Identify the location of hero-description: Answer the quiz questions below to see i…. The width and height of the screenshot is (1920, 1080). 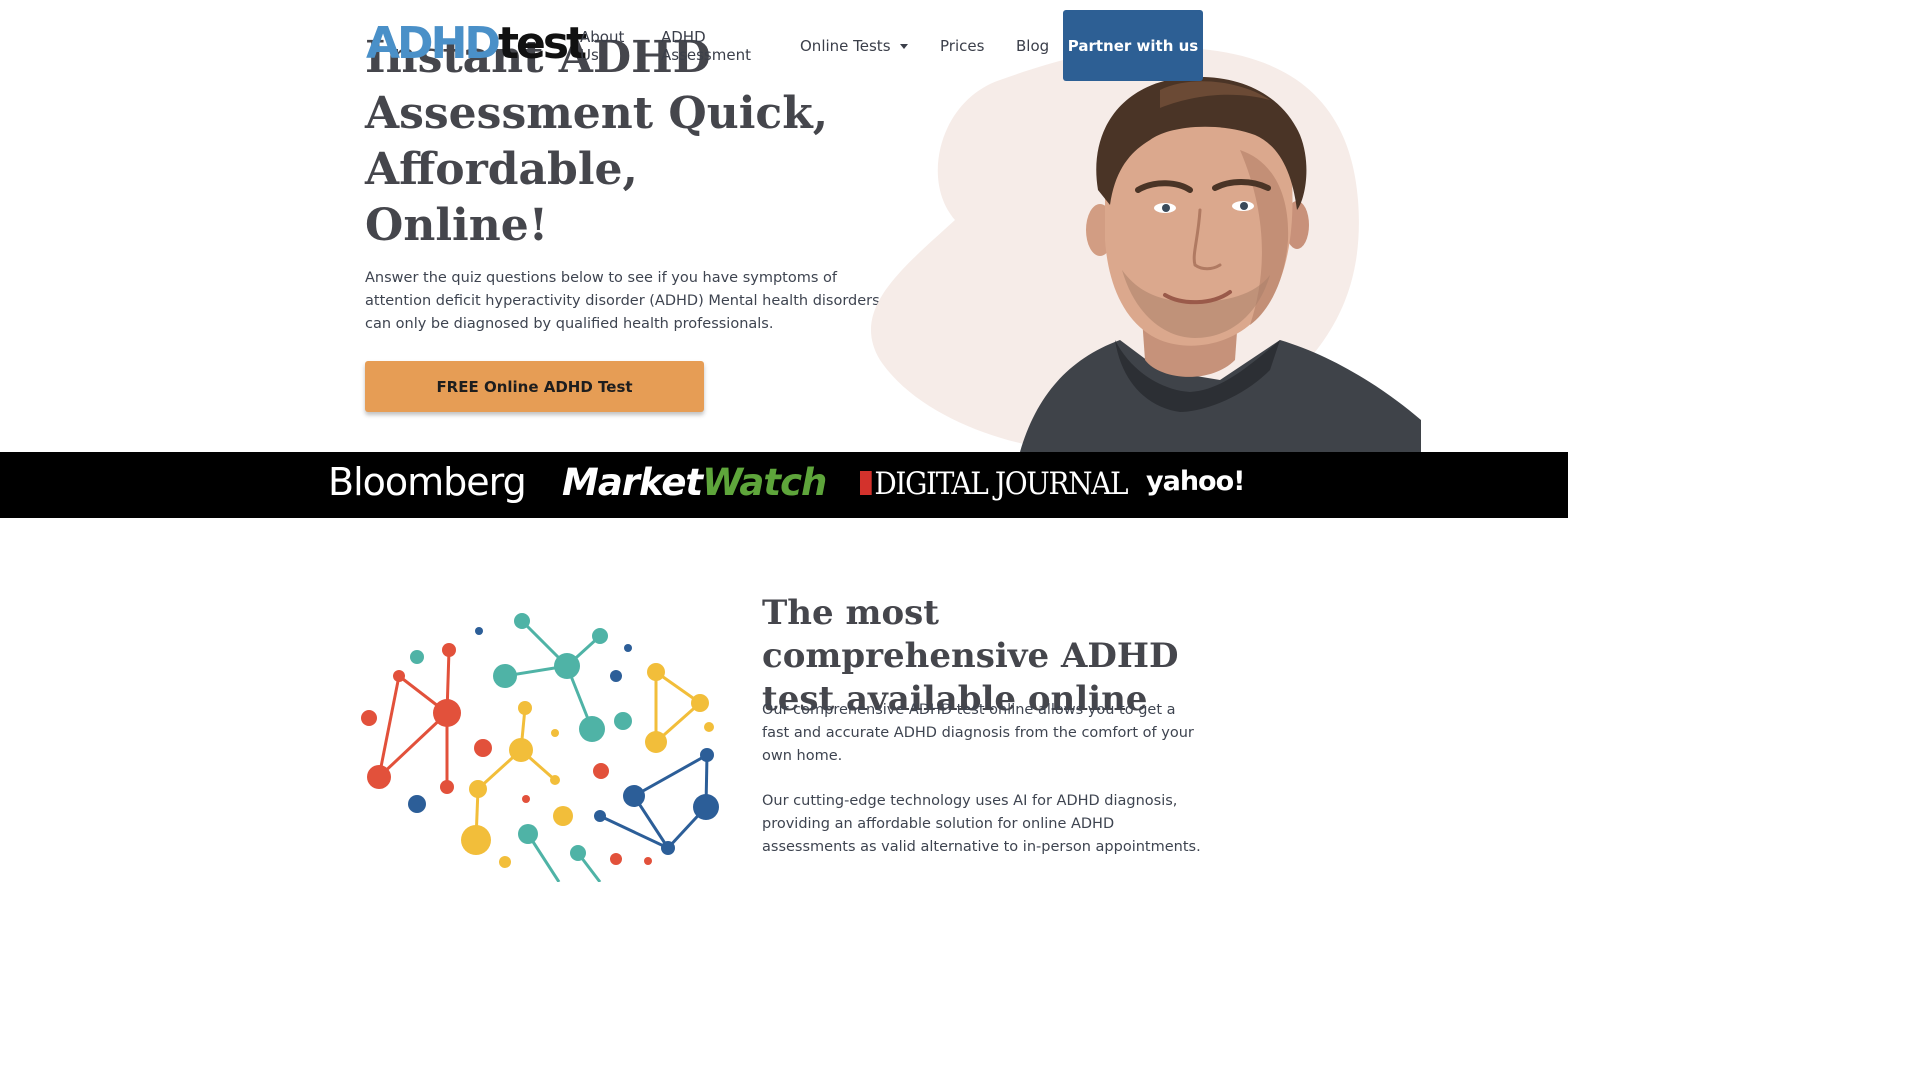
(622, 301).